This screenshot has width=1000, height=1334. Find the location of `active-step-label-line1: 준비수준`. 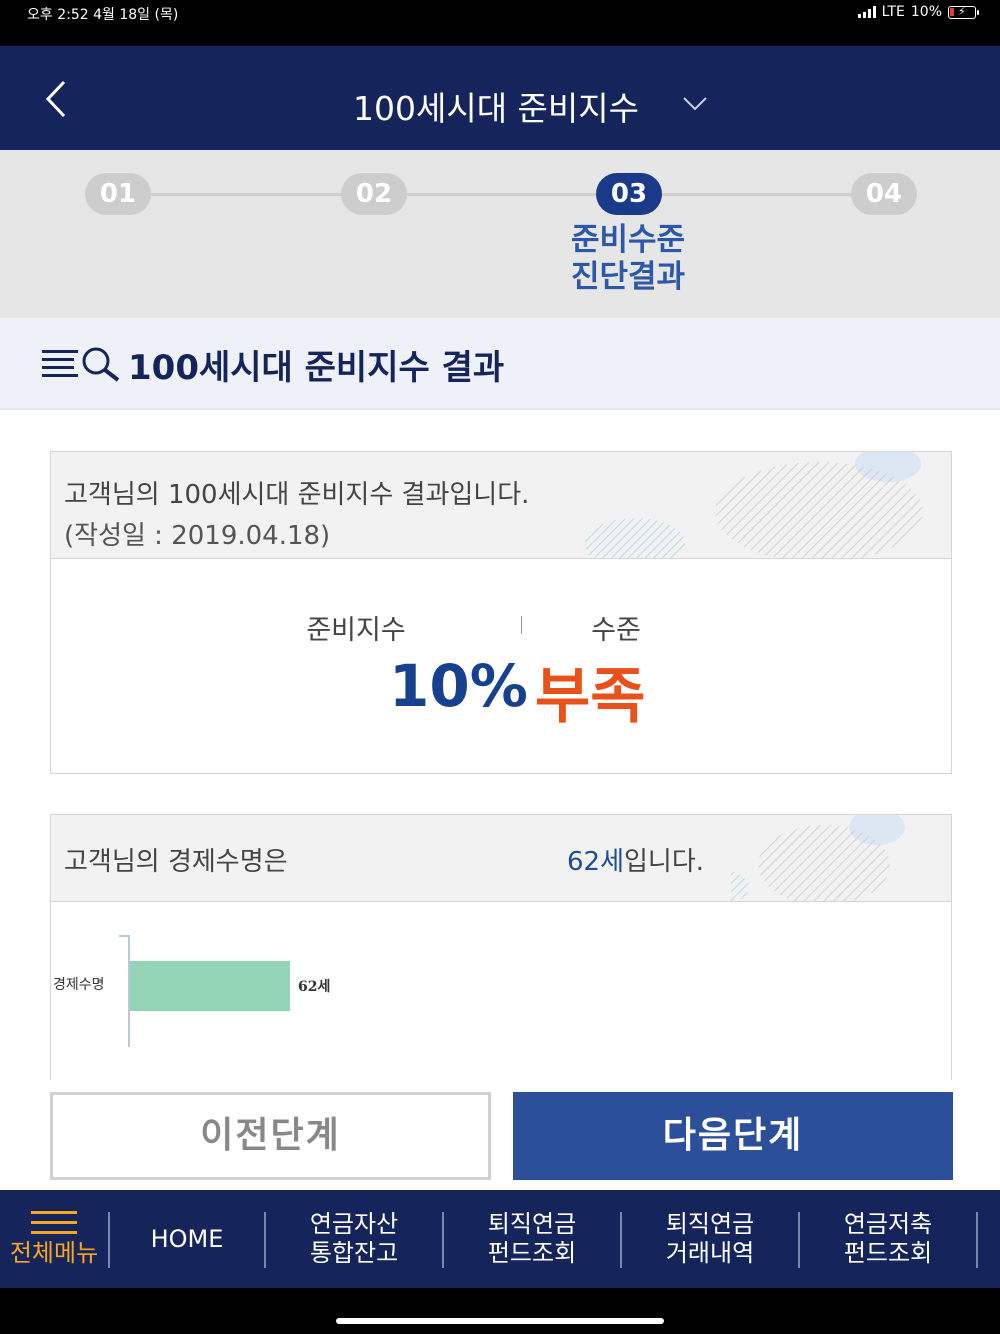

active-step-label-line1: 준비수준 is located at coordinates (628, 240).